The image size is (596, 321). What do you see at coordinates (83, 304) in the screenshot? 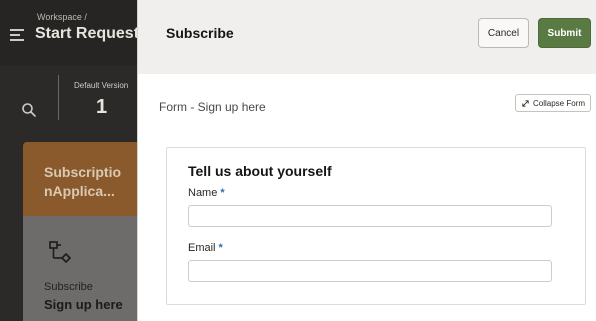
I see `form-card-name: Sign up here` at bounding box center [83, 304].